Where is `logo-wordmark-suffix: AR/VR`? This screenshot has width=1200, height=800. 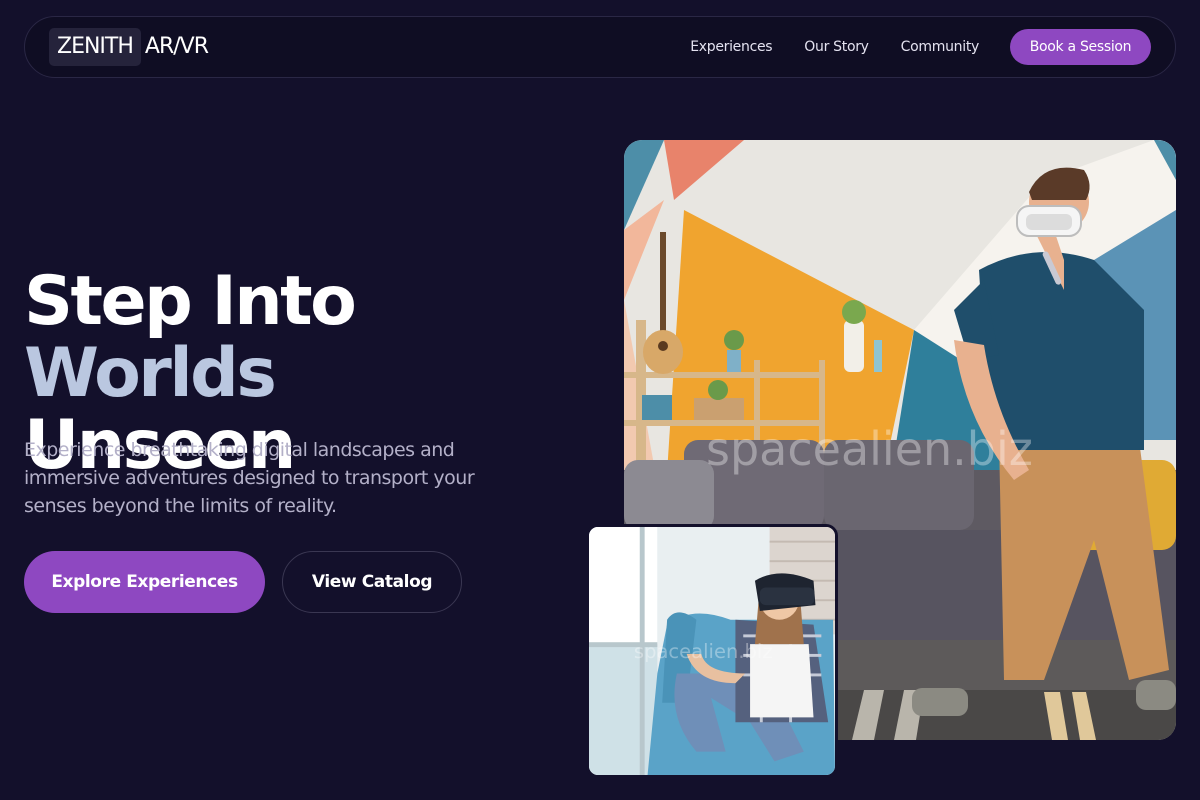
logo-wordmark-suffix: AR/VR is located at coordinates (176, 46).